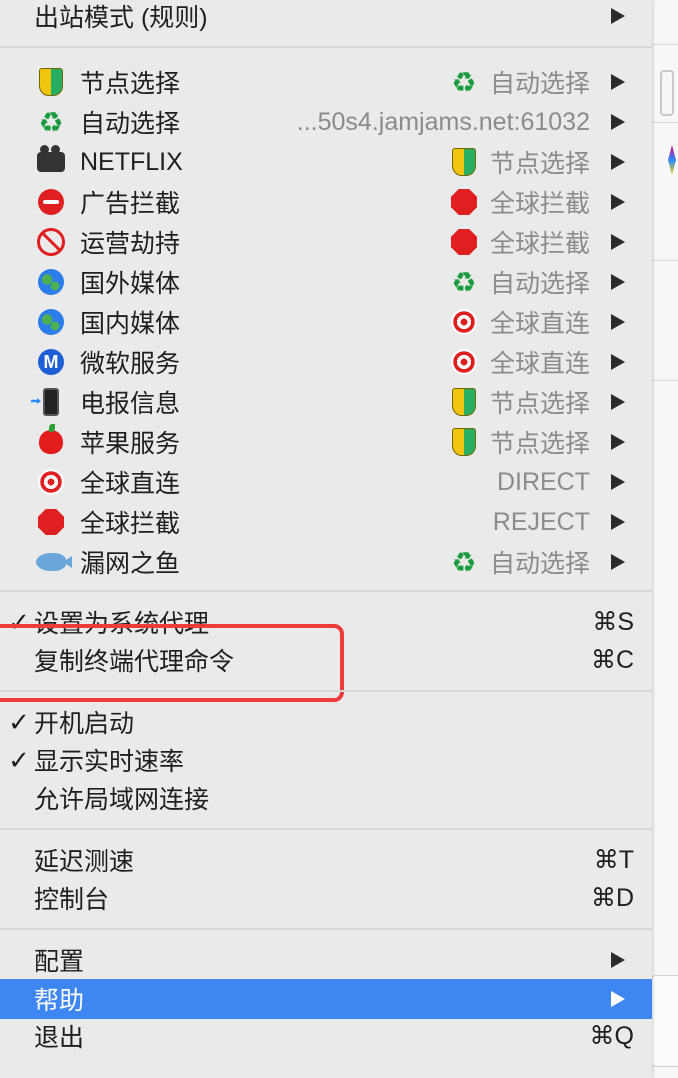  I want to click on menu-item-quit: 退出 ⌘Q, so click(326, 1036).